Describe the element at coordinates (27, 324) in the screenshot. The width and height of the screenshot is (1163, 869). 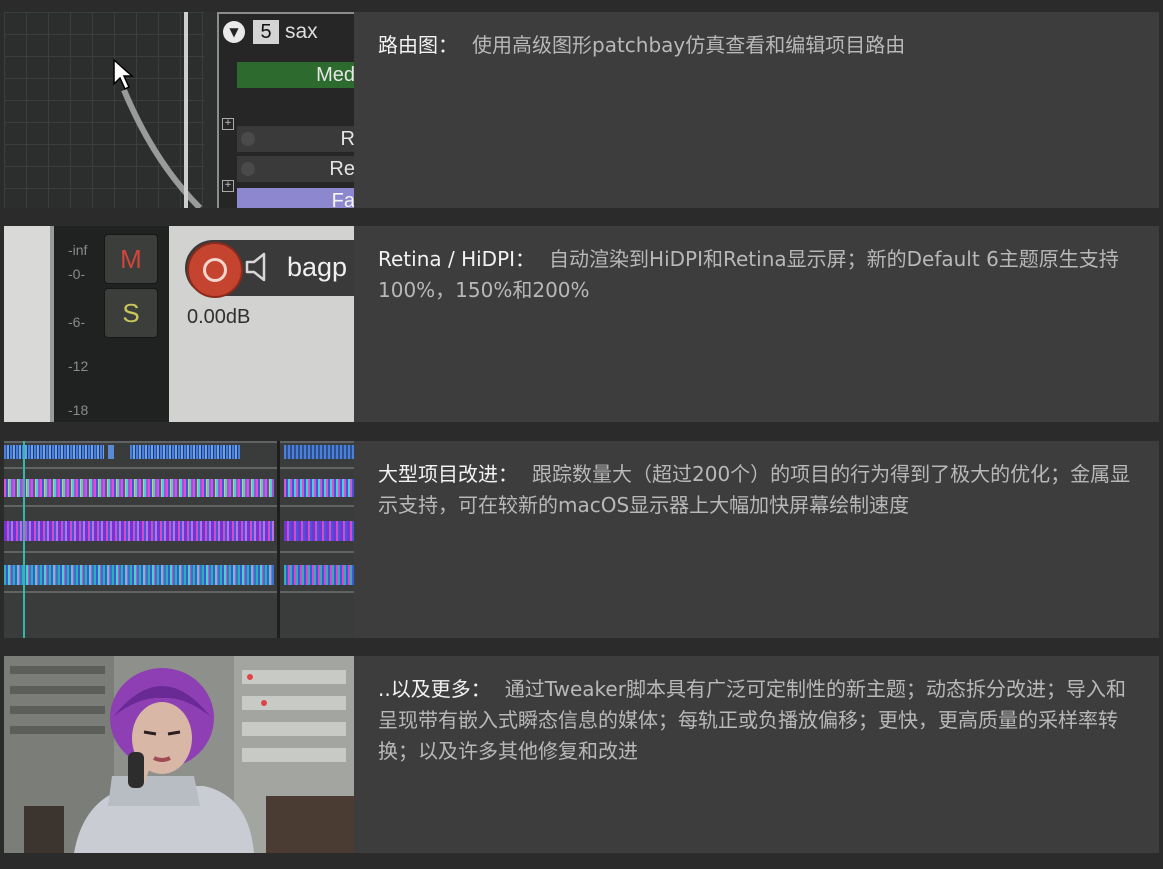
I see `strip-edge` at that location.